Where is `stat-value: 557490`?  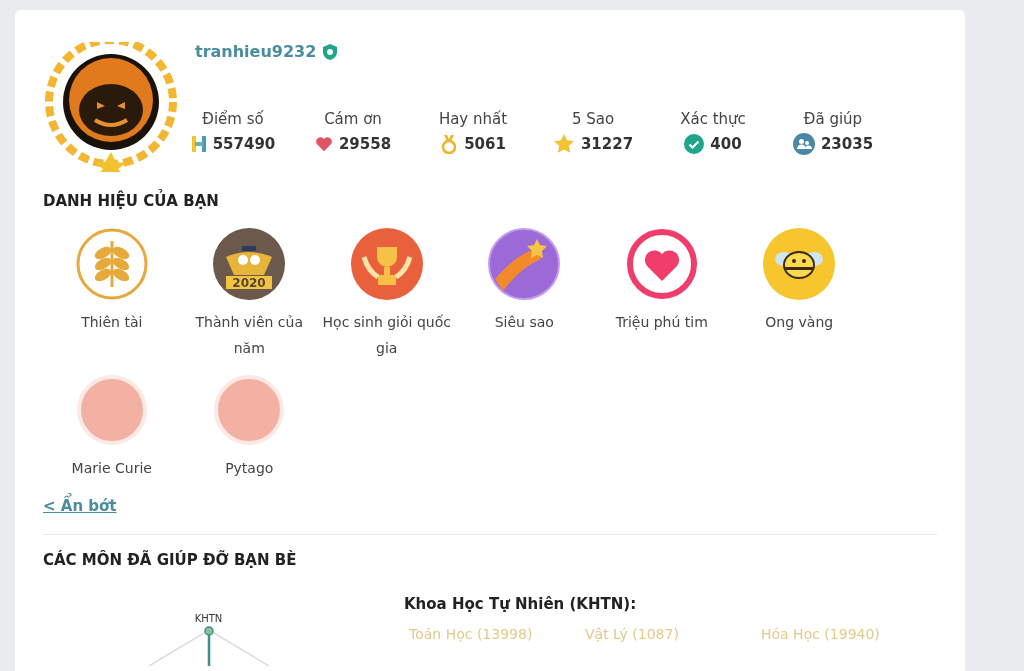 stat-value: 557490 is located at coordinates (244, 144).